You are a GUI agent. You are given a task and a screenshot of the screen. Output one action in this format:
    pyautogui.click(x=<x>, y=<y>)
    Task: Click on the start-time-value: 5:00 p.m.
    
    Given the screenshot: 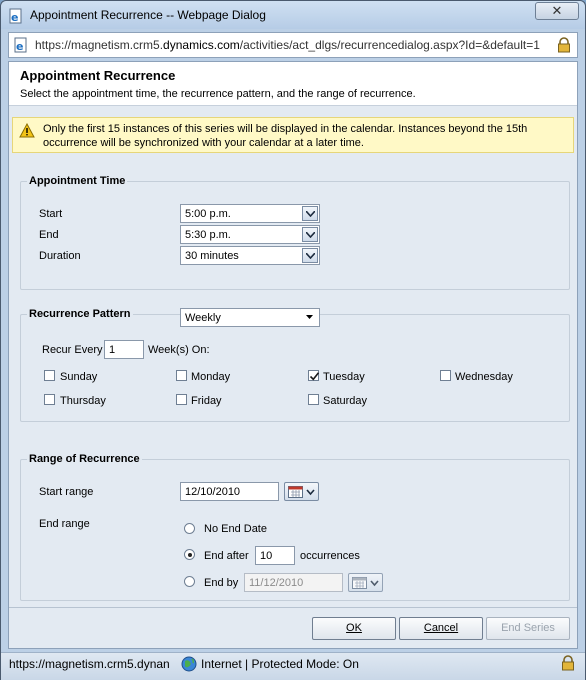 What is the action you would take?
    pyautogui.click(x=208, y=214)
    